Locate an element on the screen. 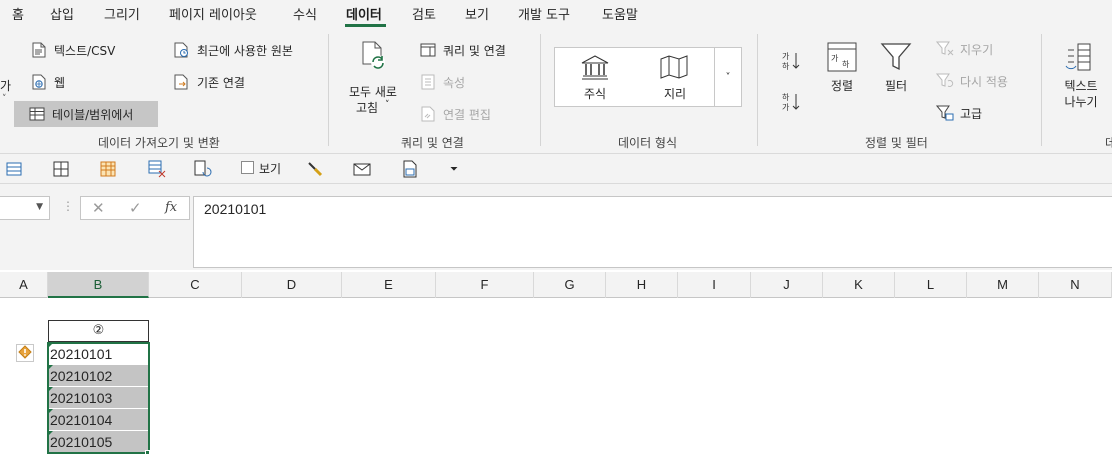 The width and height of the screenshot is (1112, 463). gallery-expand-button: ˅ is located at coordinates (727, 77).